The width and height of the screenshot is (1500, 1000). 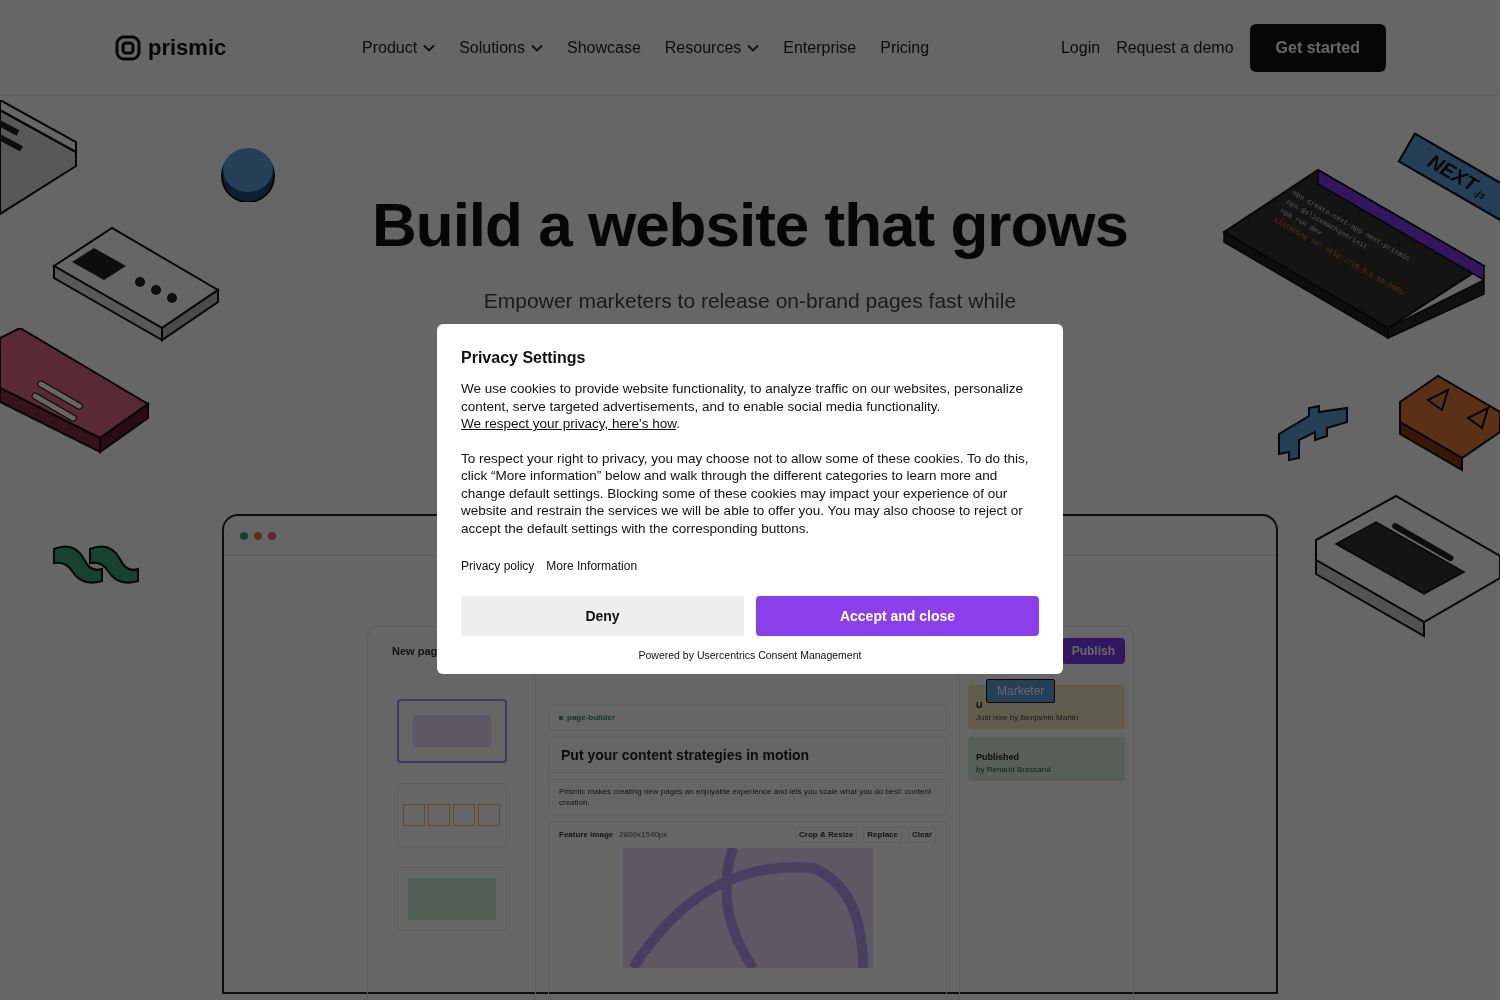 What do you see at coordinates (415, 651) in the screenshot?
I see `page-title: New pag` at bounding box center [415, 651].